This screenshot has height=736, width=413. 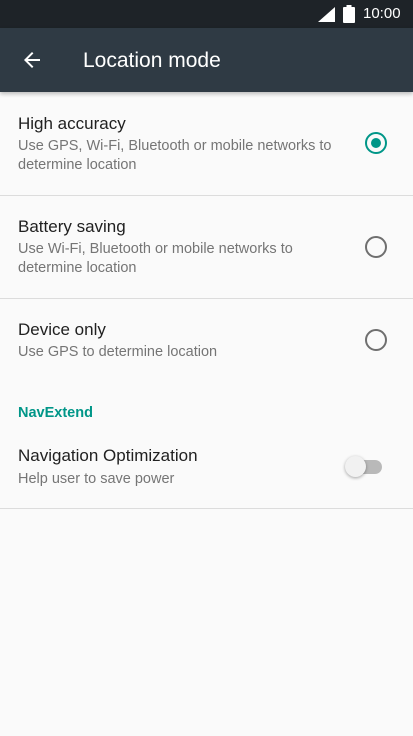 What do you see at coordinates (108, 455) in the screenshot?
I see `setting-label: Navigation Optimization` at bounding box center [108, 455].